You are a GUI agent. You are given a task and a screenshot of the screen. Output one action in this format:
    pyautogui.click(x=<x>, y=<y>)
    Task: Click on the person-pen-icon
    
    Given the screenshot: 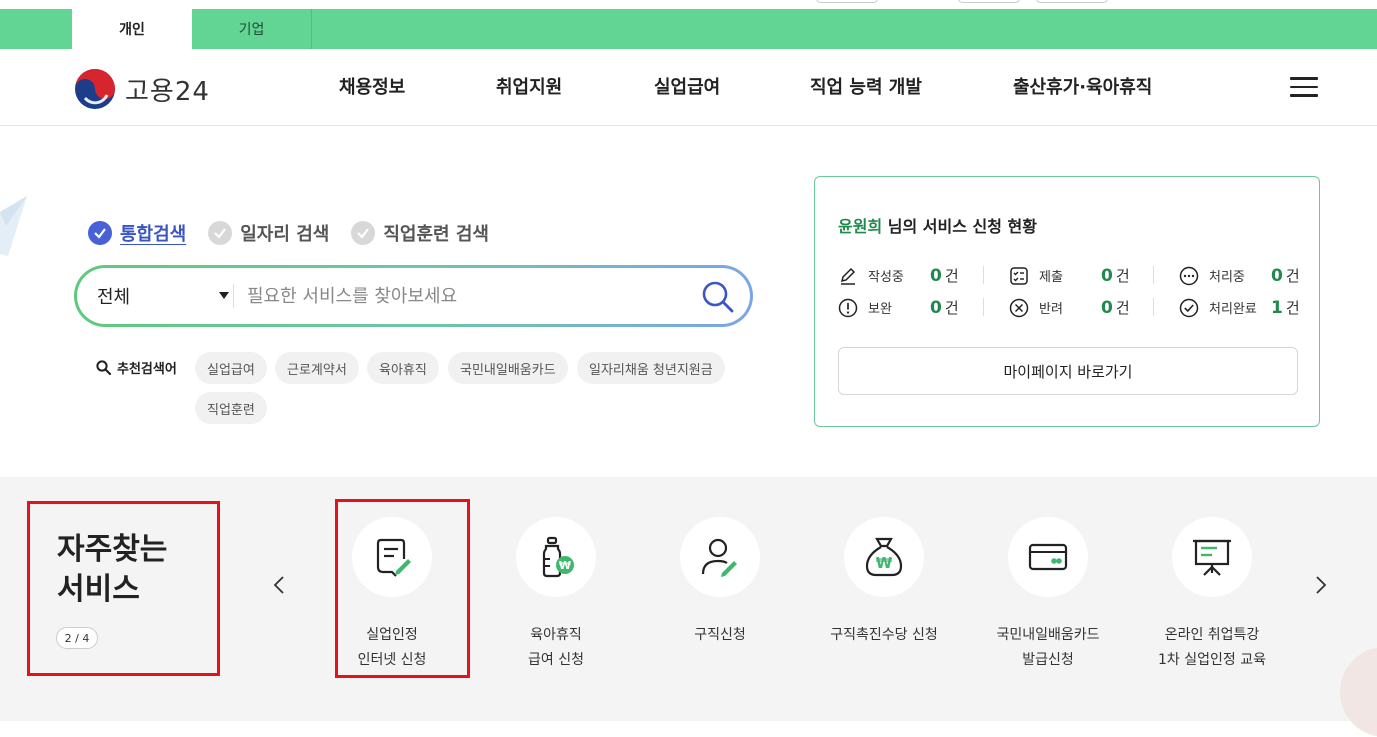 What is the action you would take?
    pyautogui.click(x=719, y=557)
    